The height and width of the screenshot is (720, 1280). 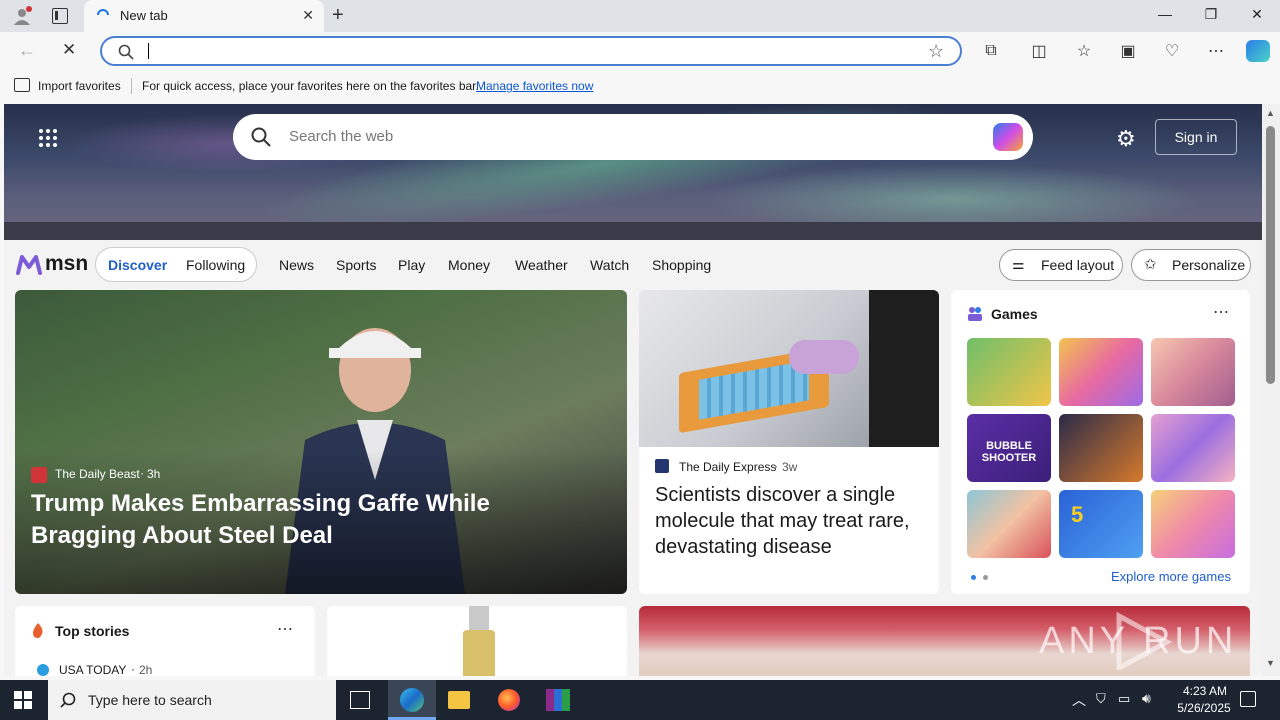 I want to click on nav-shopping: Shopping, so click(x=681, y=265).